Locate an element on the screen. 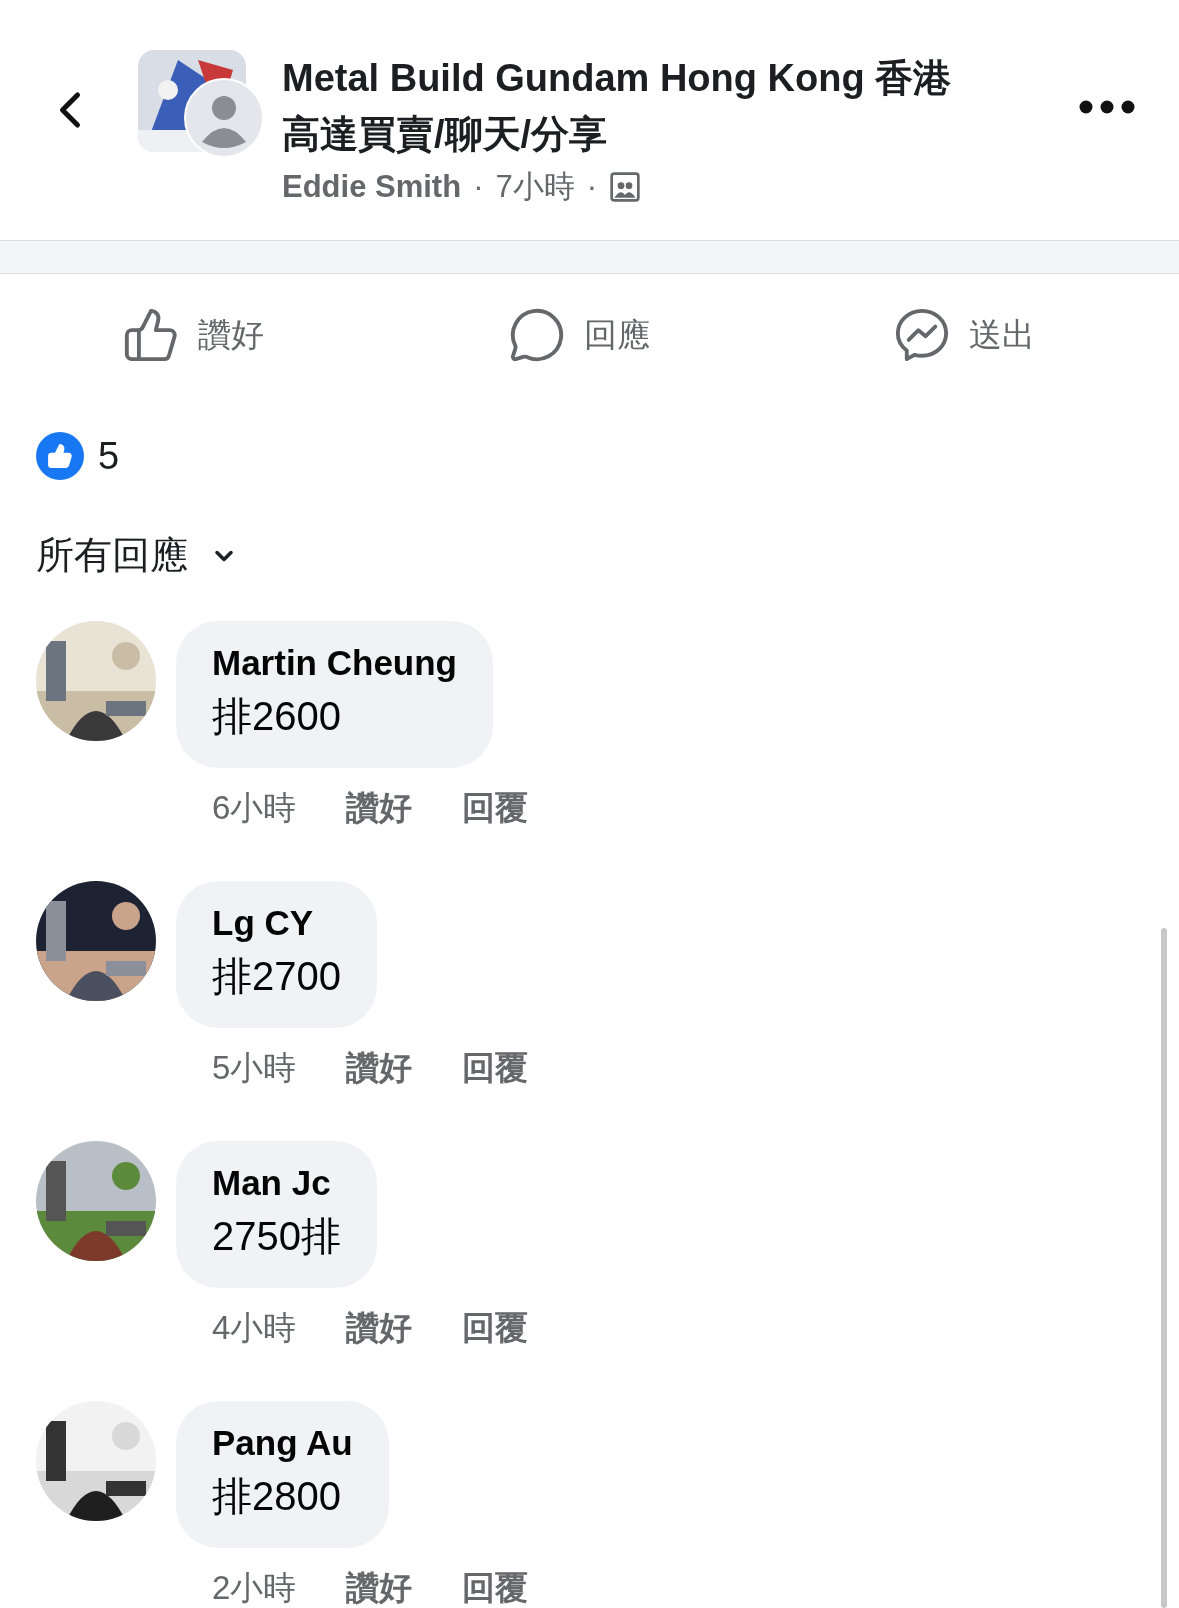  group-icon is located at coordinates (625, 187).